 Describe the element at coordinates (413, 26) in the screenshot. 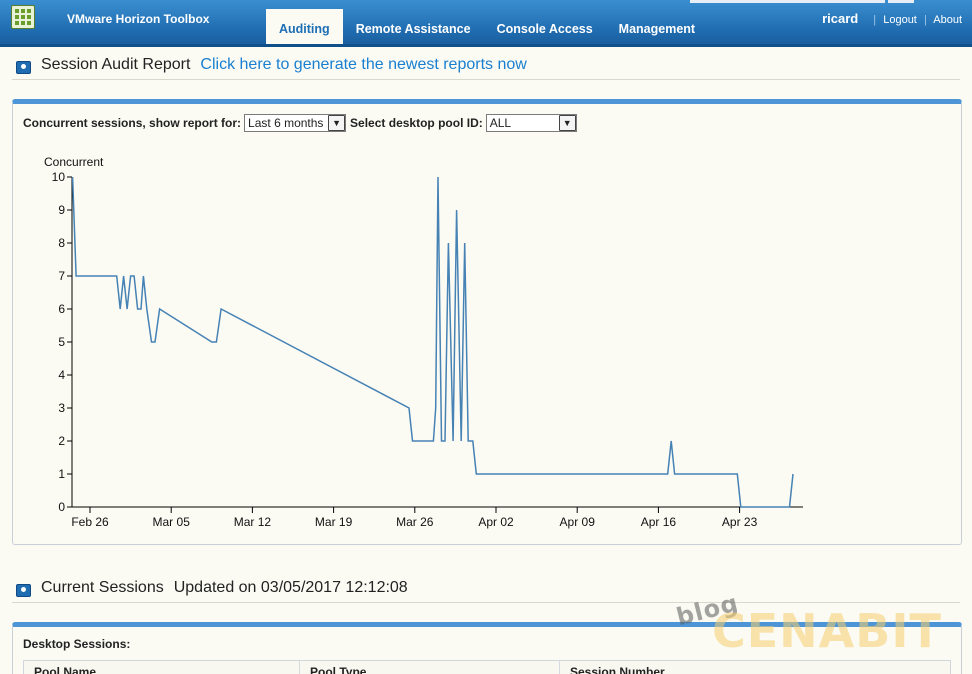

I see `tab-remote-assistance: Remote Assistance` at that location.